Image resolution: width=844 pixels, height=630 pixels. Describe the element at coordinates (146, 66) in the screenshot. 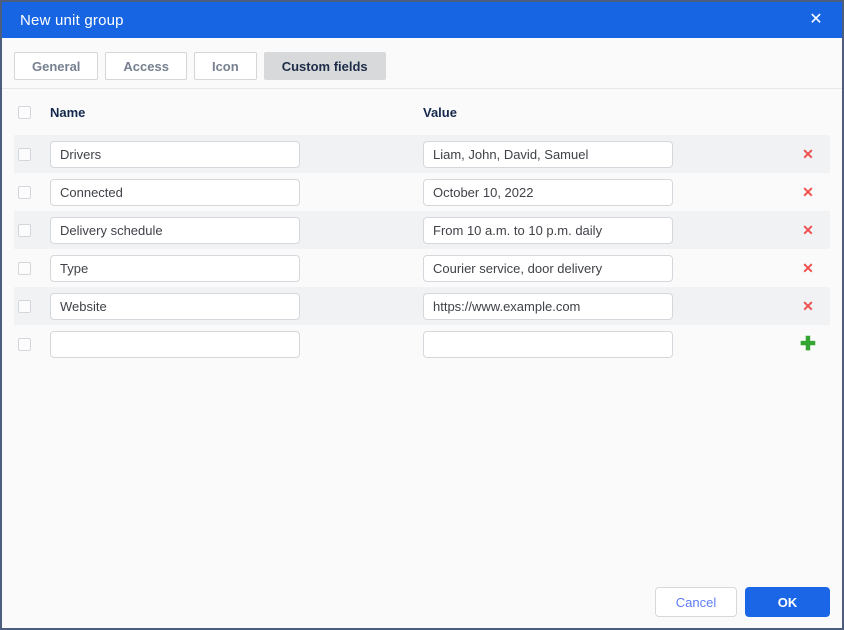

I see `tab-access: Access` at that location.